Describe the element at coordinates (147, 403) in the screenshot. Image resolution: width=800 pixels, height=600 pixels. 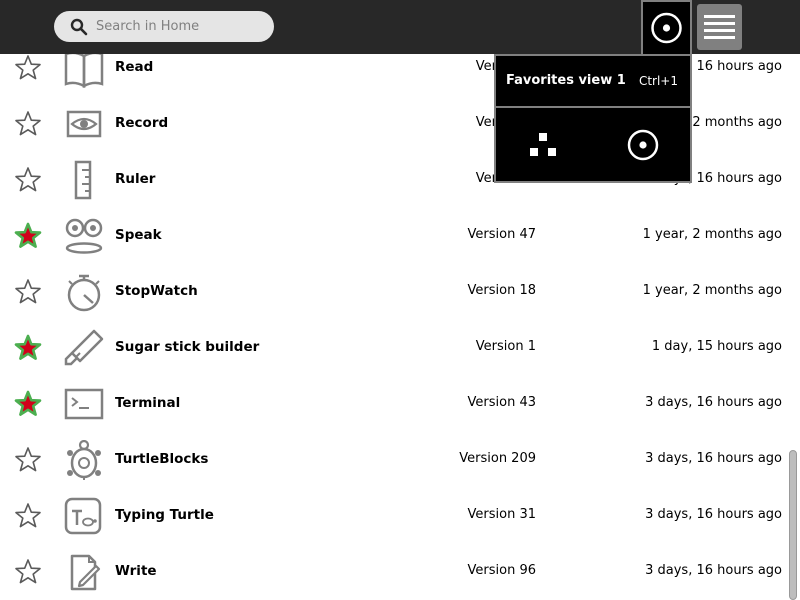
I see `activity-title: Terminal` at that location.